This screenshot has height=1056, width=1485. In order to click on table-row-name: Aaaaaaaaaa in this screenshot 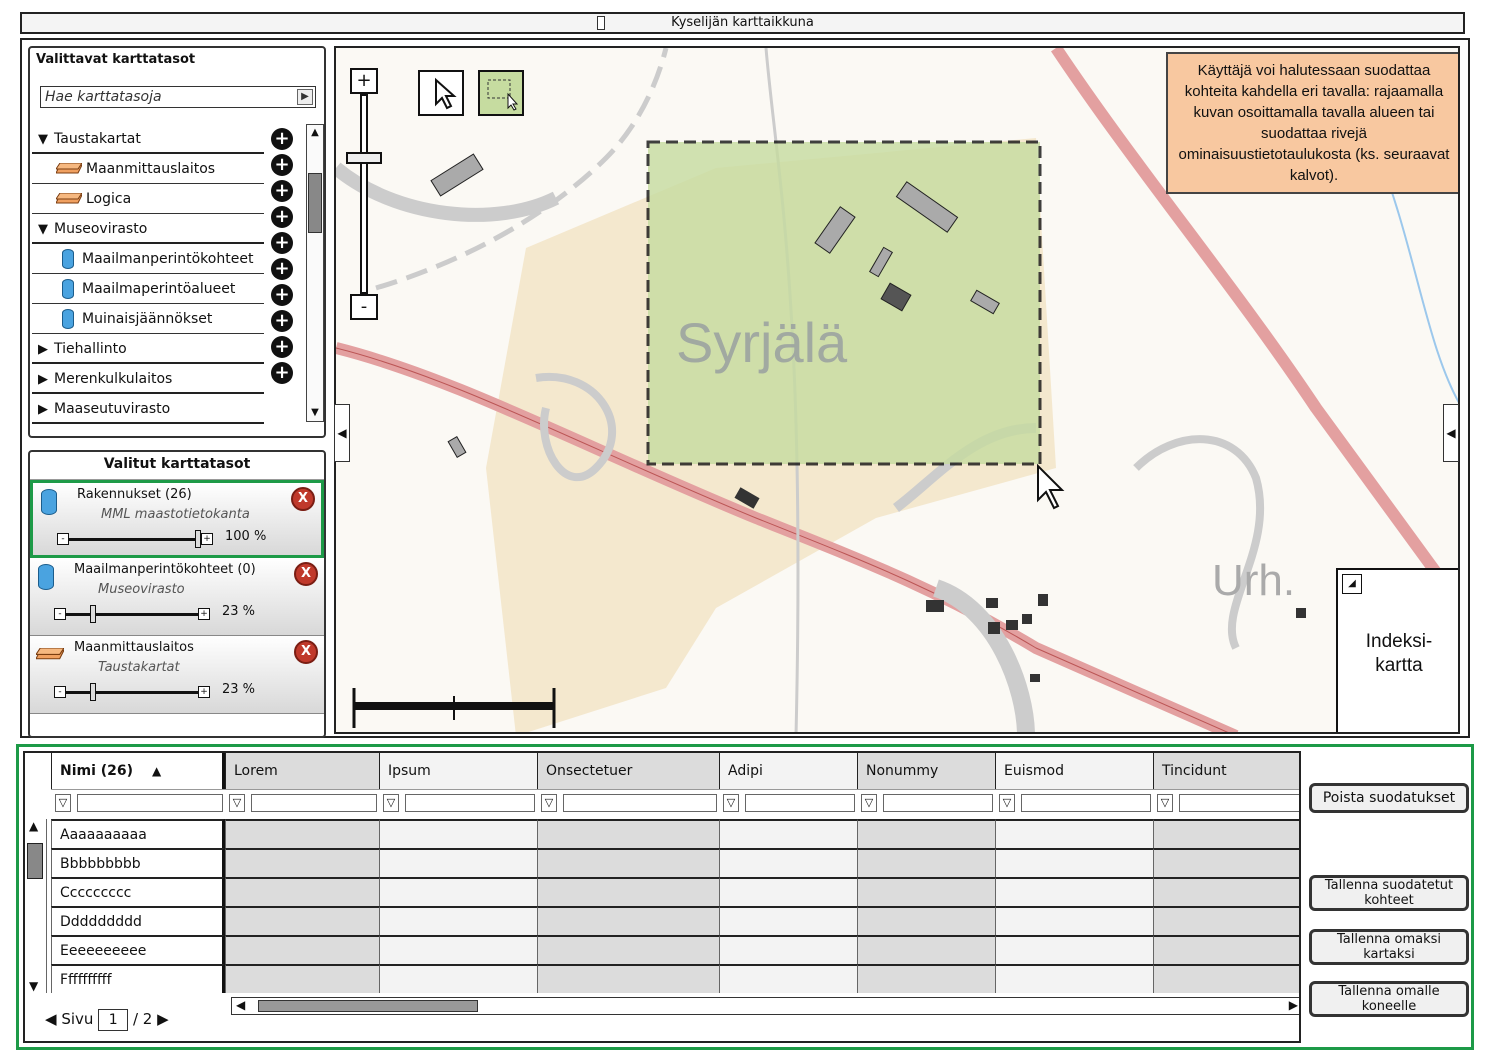, I will do `click(138, 833)`.